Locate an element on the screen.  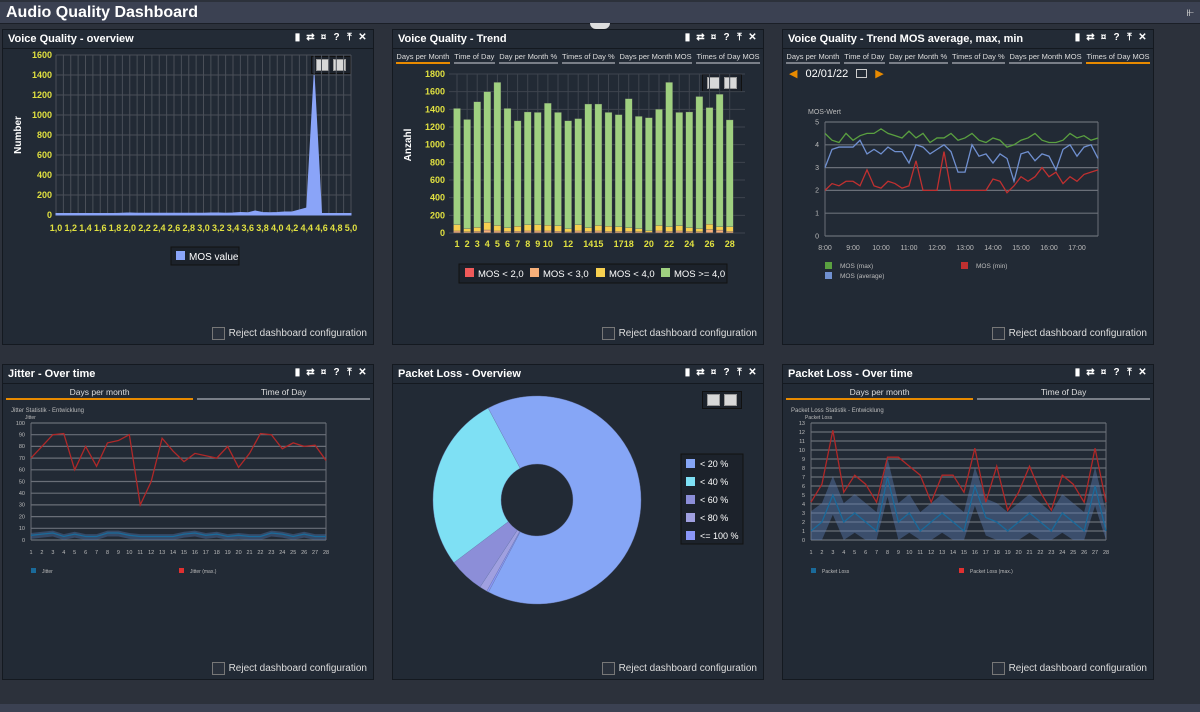
packet-loss-pie-chart: < 20 % < 40 % < 60 % < 80 % <= 100 % is located at coordinates (588, 500).